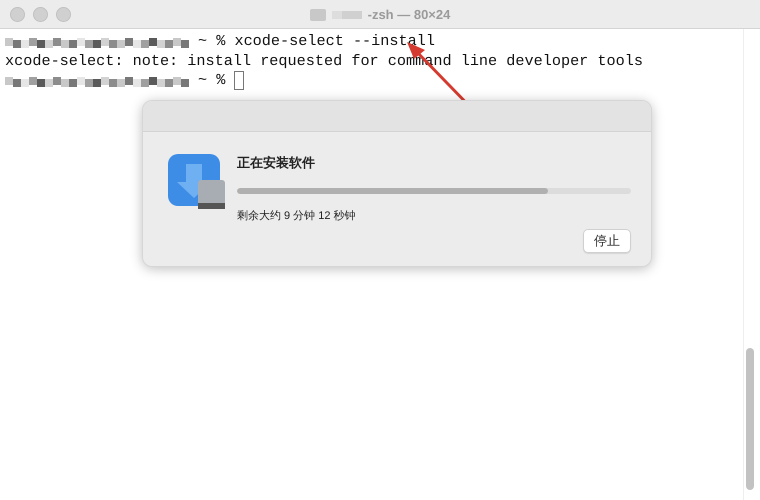 This screenshot has height=500, width=760. I want to click on time-remaining: 剩余大约 9 分钟 12 秒钟, so click(297, 216).